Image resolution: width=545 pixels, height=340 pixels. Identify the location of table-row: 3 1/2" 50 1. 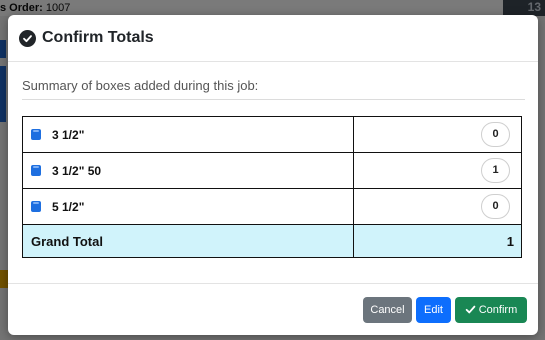
(272, 170).